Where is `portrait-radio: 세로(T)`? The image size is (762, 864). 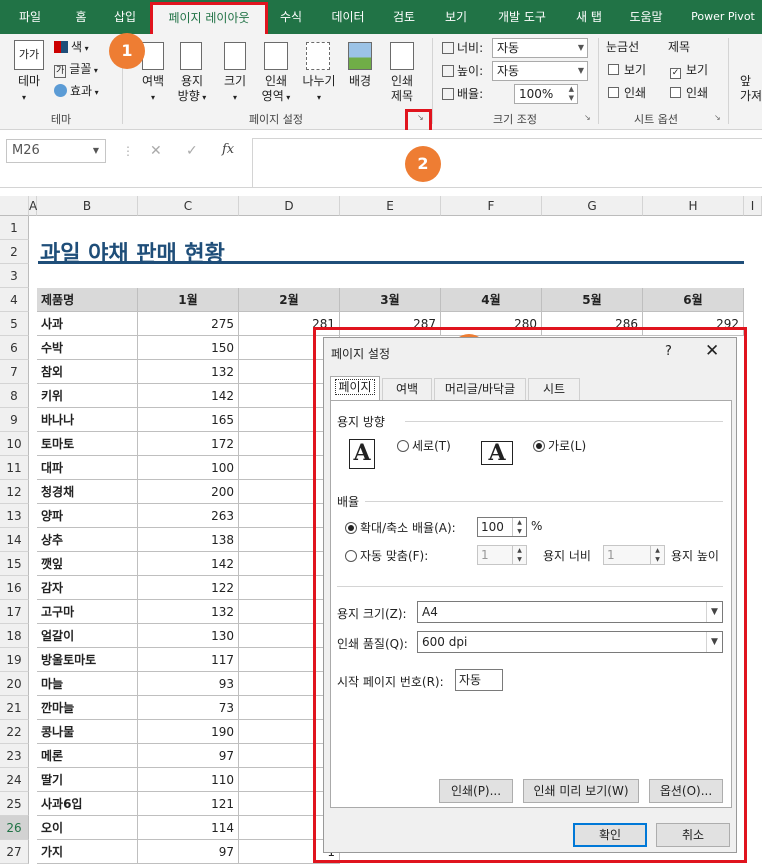
portrait-radio: 세로(T) is located at coordinates (424, 445).